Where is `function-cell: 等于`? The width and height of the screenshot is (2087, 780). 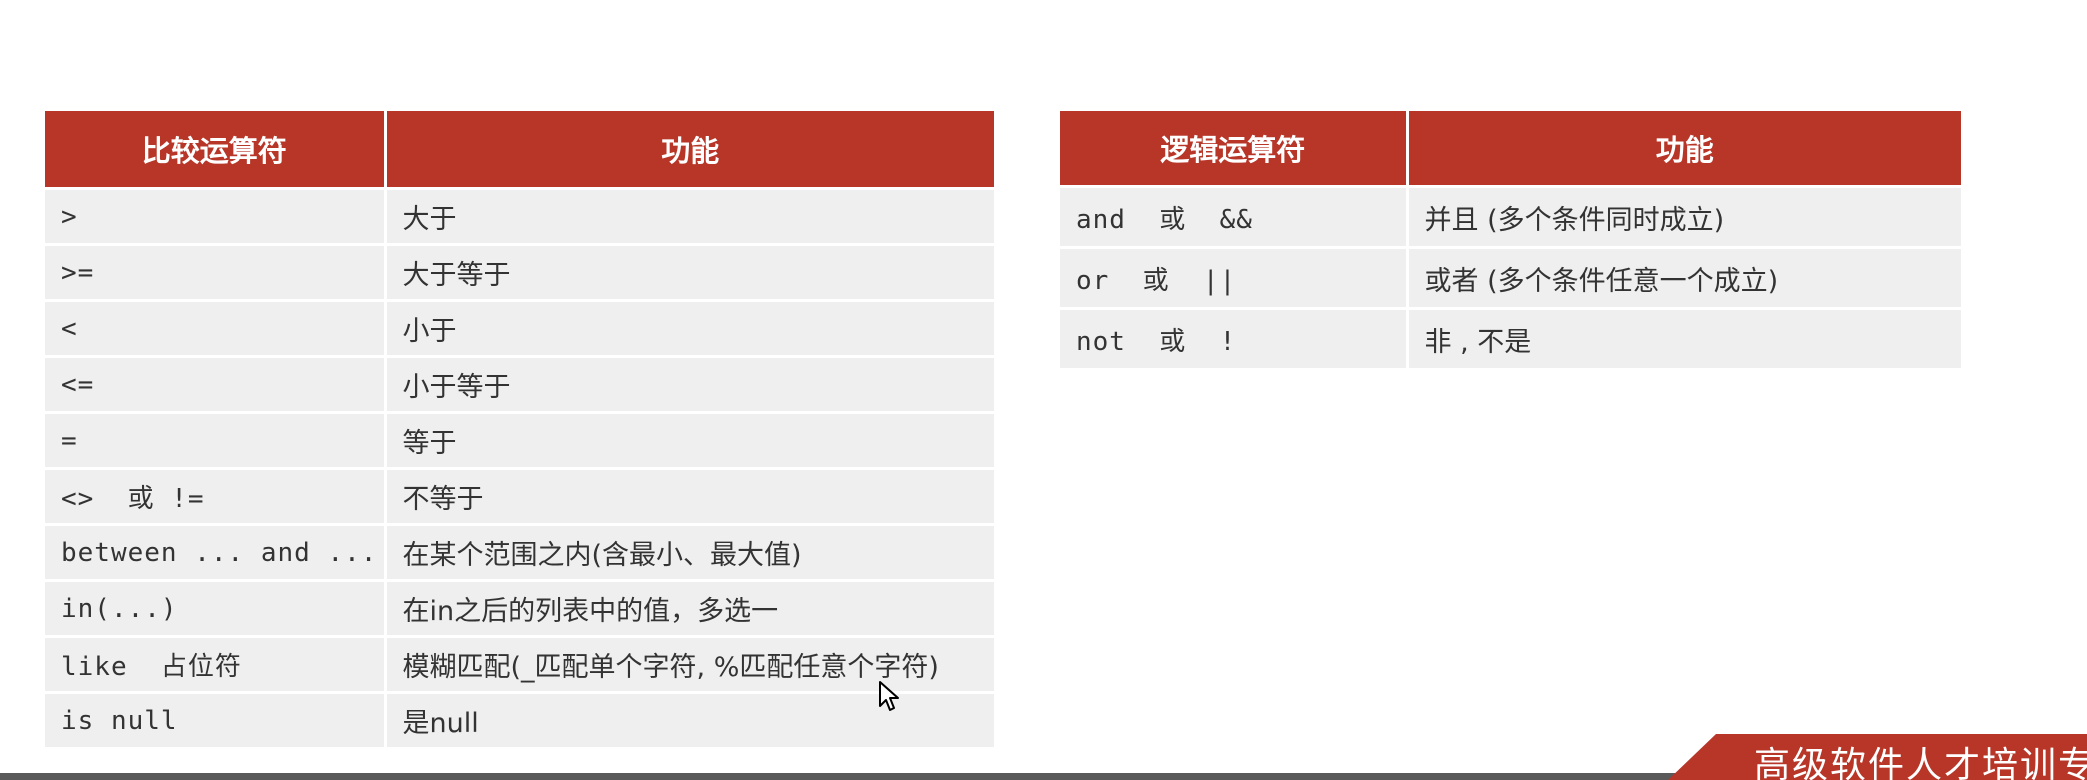 function-cell: 等于 is located at coordinates (689, 440).